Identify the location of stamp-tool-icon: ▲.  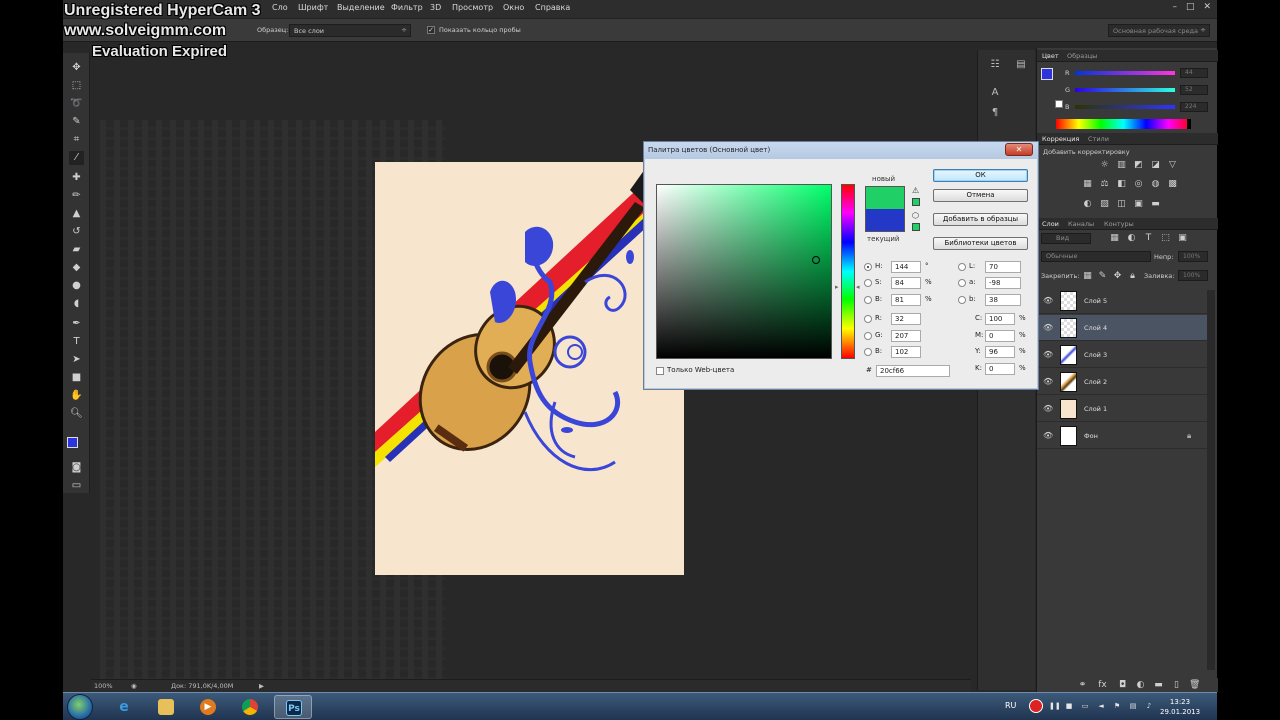
(76, 214).